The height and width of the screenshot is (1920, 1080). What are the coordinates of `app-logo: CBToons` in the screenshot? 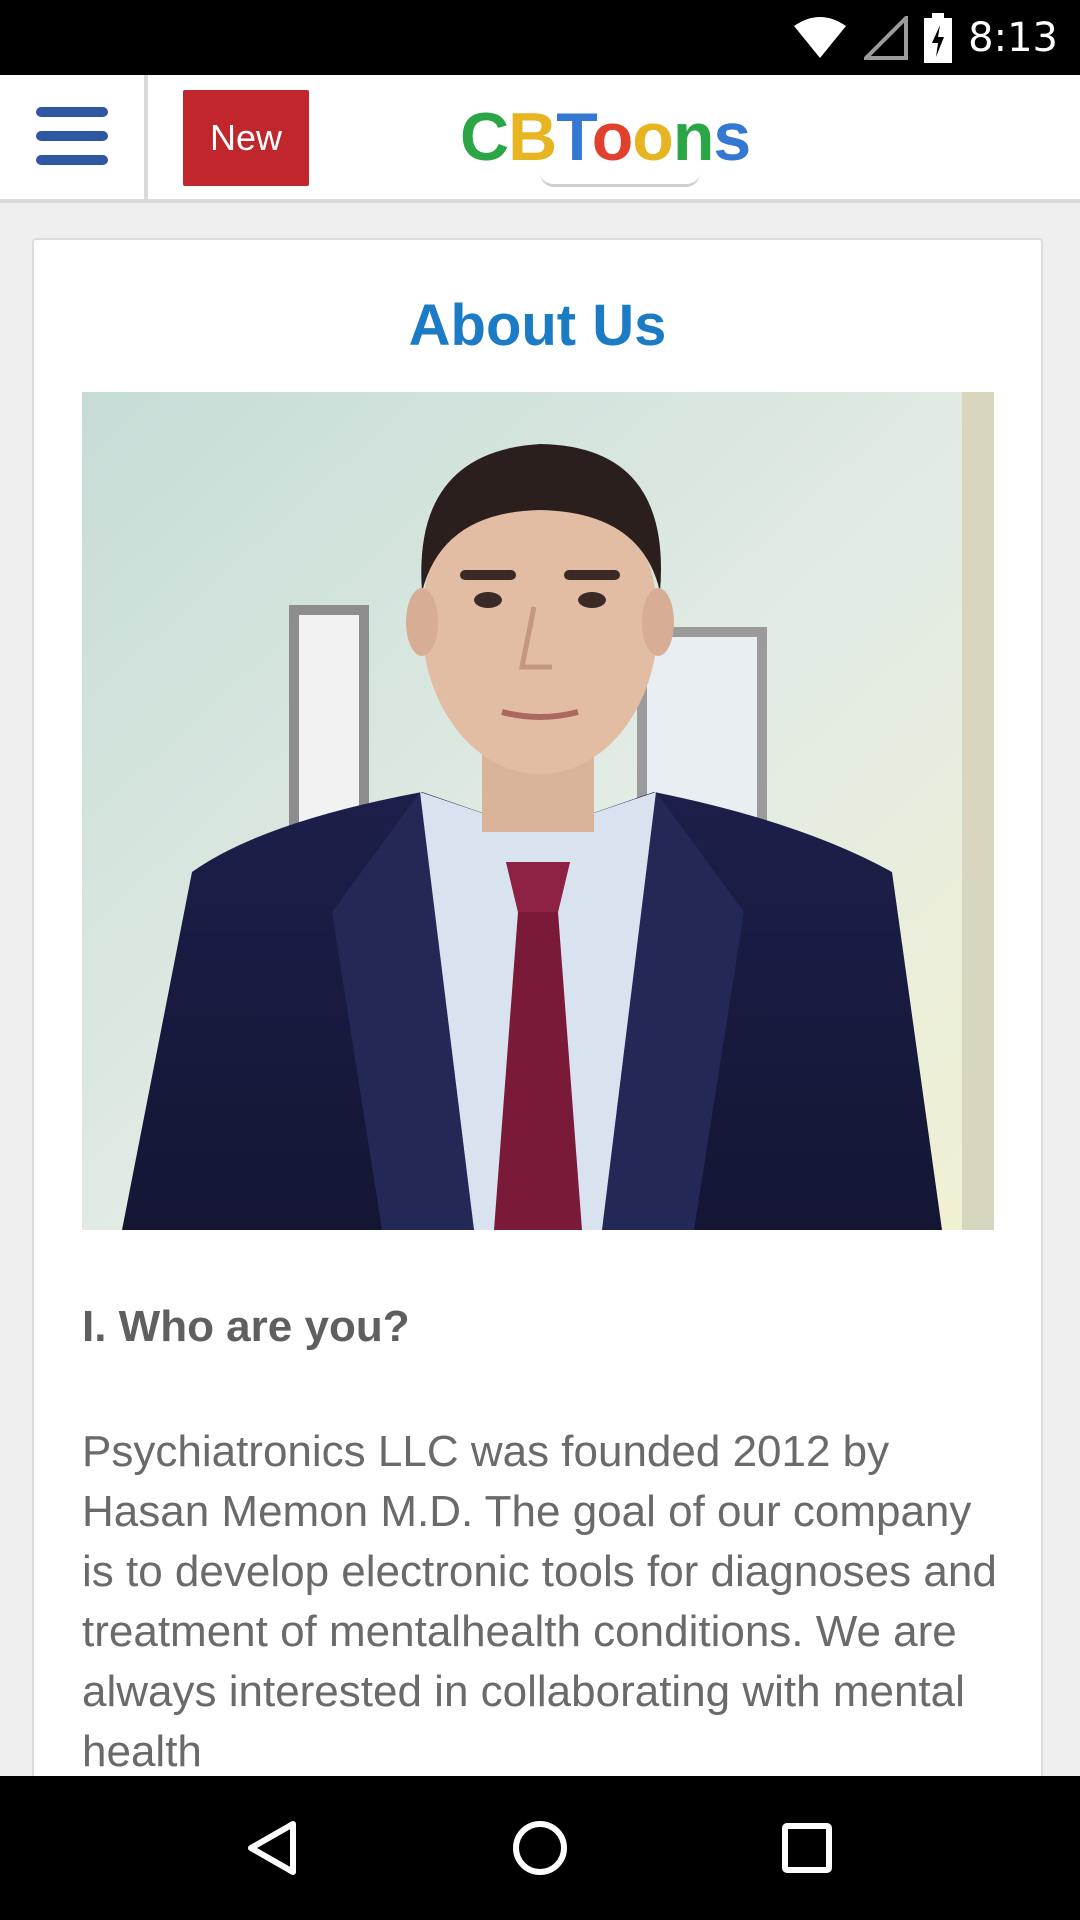 It's located at (605, 142).